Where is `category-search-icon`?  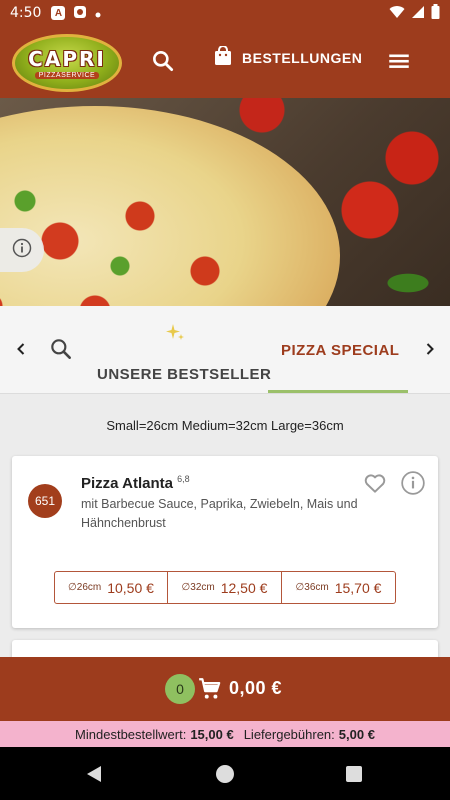
category-search-icon is located at coordinates (61, 349).